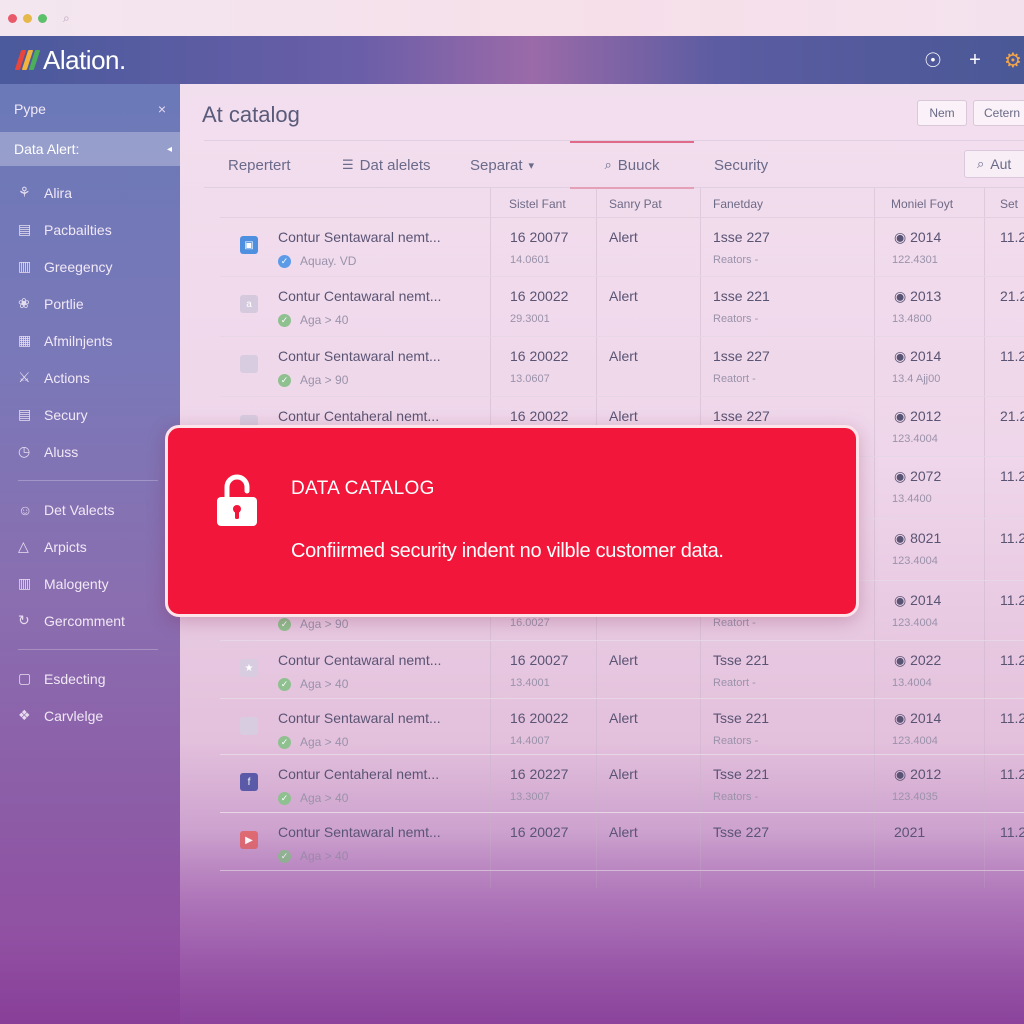  I want to click on row-num: 123.4035, so click(915, 797).